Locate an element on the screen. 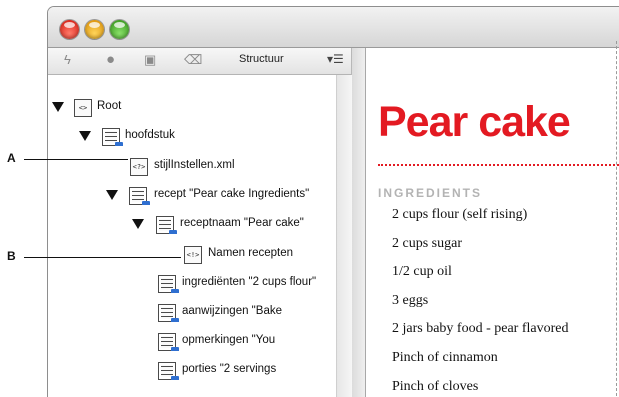 The image size is (619, 397). tree-label: Root is located at coordinates (109, 106).